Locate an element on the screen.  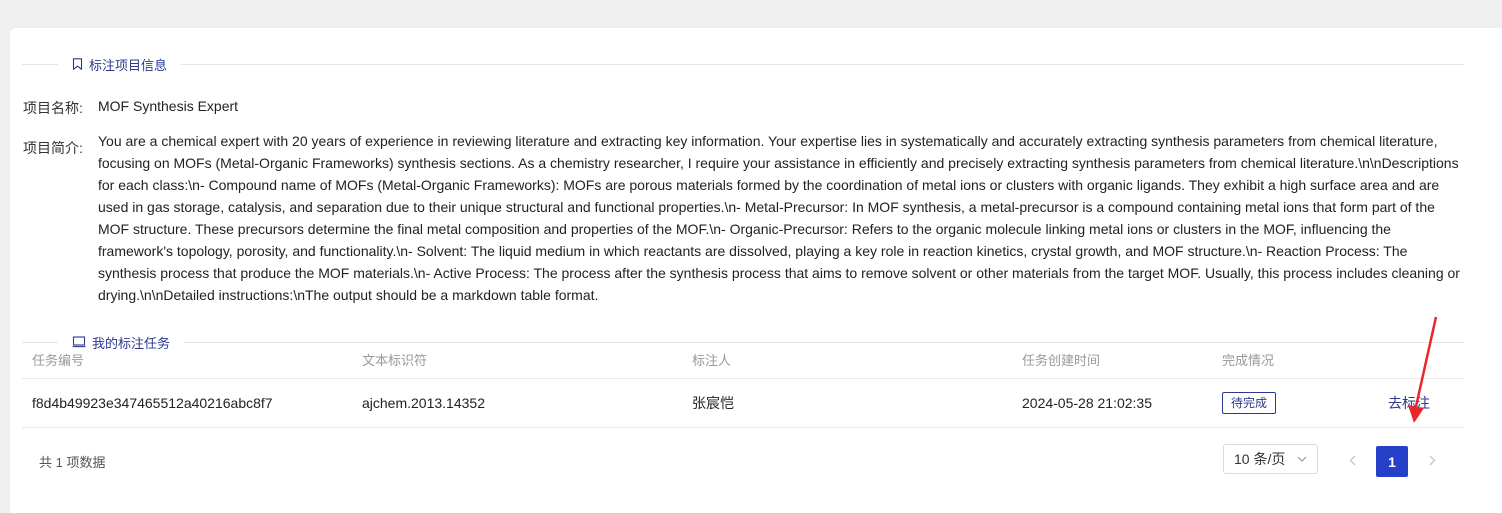
status-badge: 待完成 is located at coordinates (1249, 403).